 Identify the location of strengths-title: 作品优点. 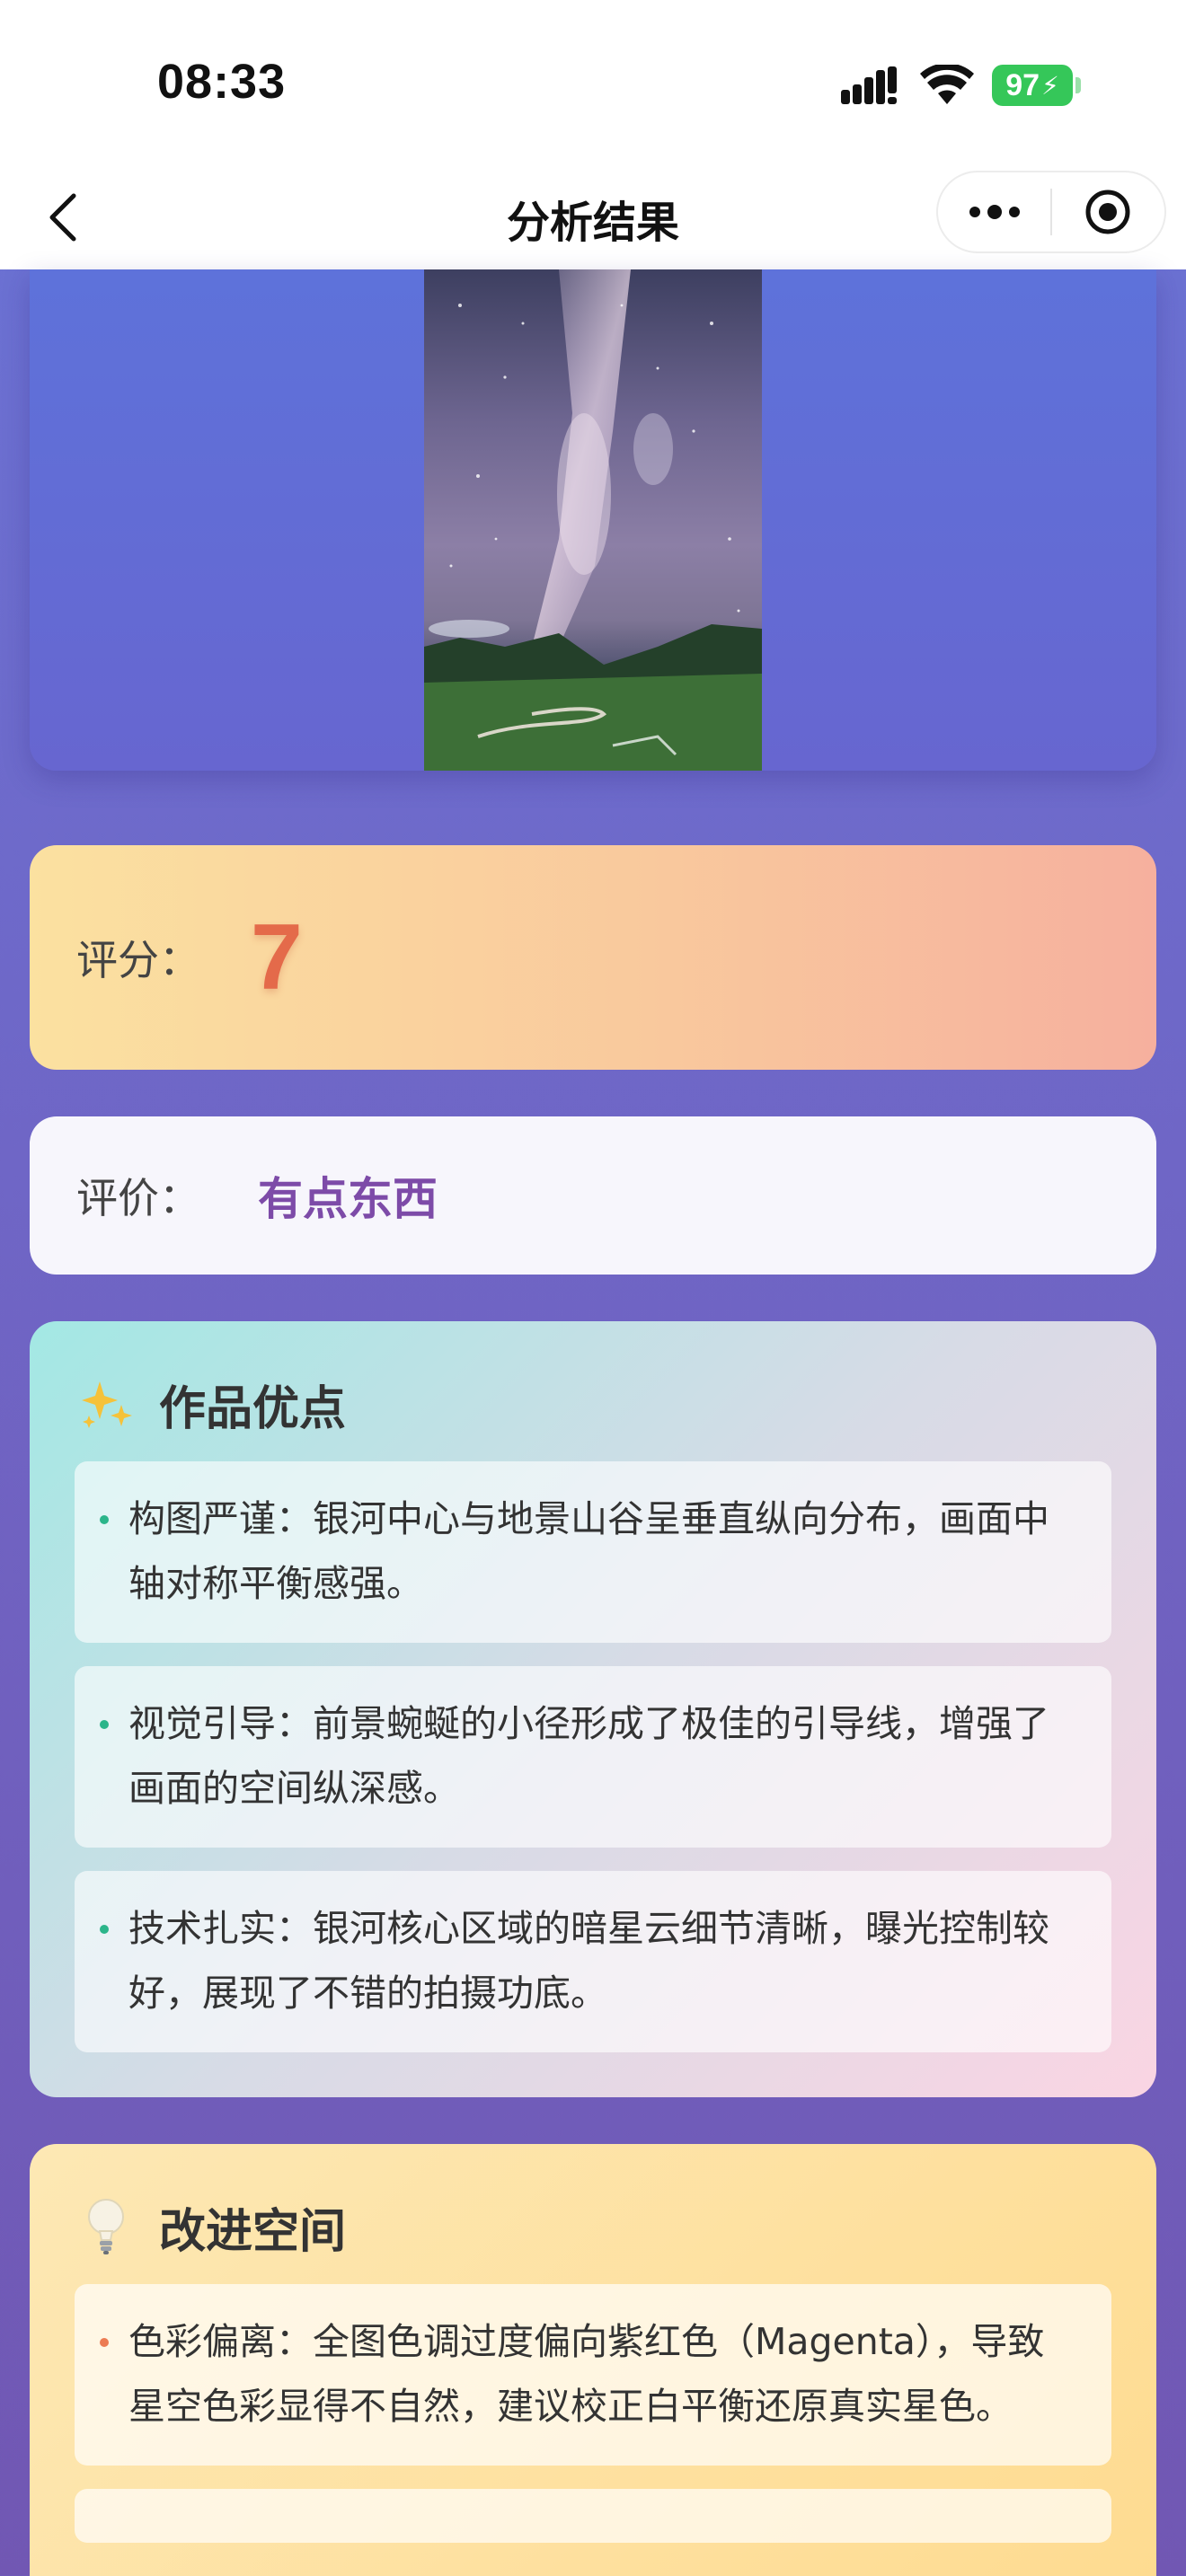
(253, 1408).